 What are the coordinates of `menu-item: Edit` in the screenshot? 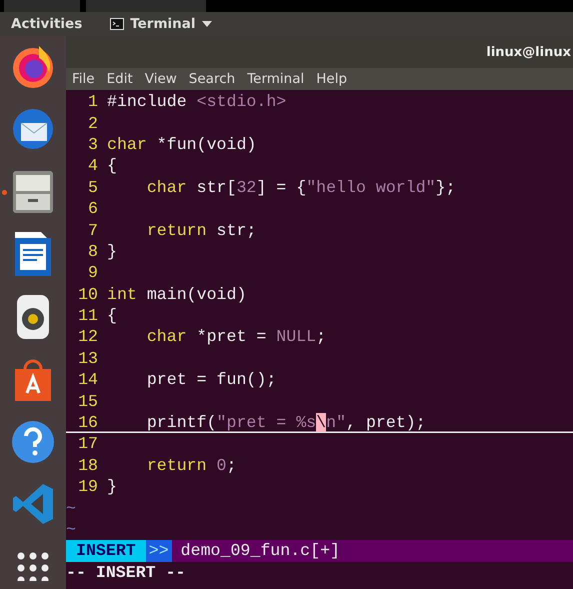 It's located at (119, 79).